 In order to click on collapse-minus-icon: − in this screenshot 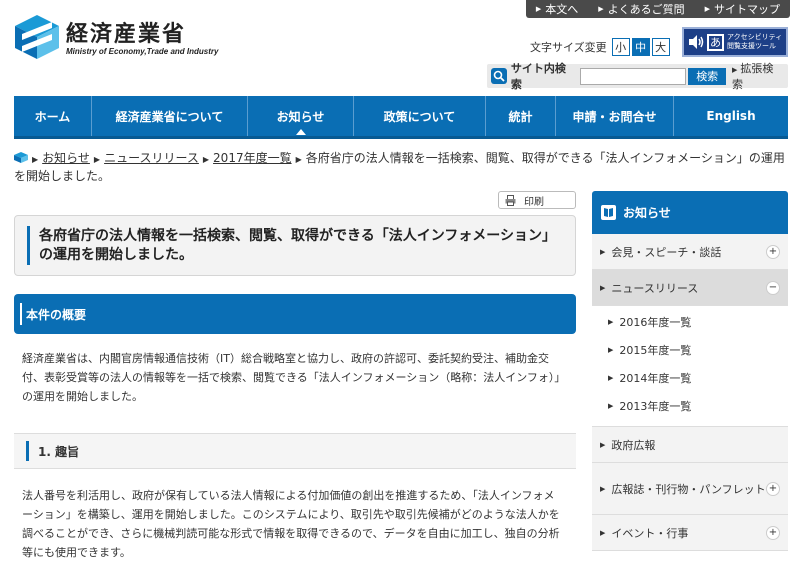, I will do `click(773, 287)`.